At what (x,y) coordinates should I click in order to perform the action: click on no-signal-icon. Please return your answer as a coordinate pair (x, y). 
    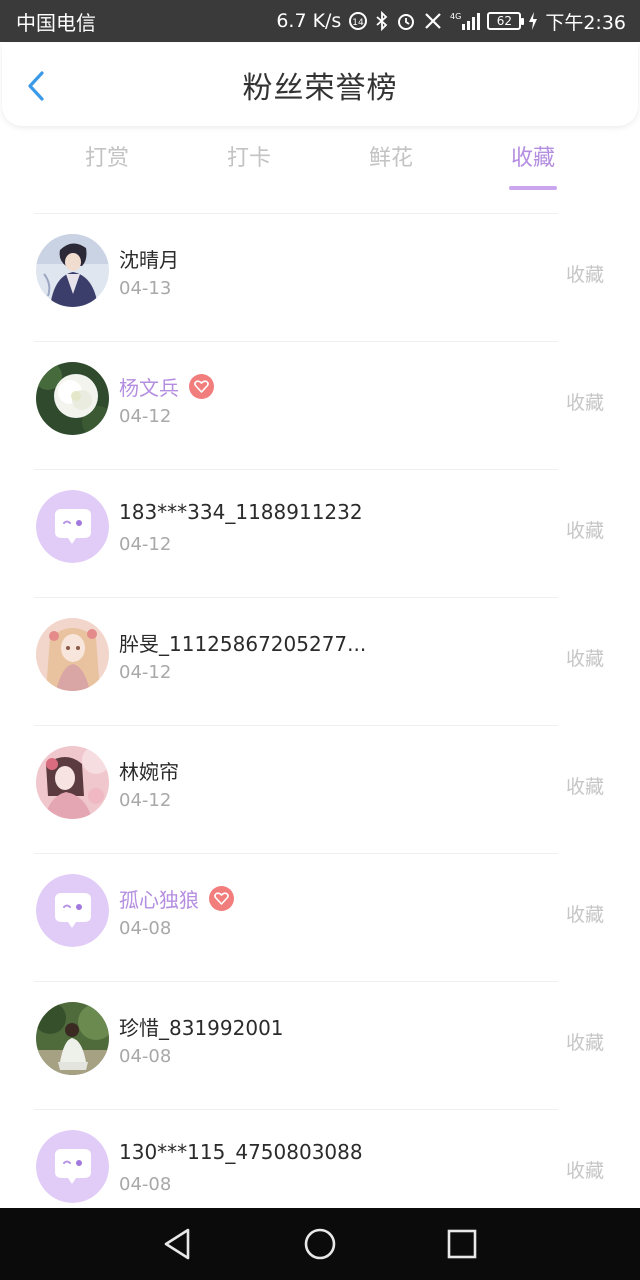
    Looking at the image, I should click on (433, 21).